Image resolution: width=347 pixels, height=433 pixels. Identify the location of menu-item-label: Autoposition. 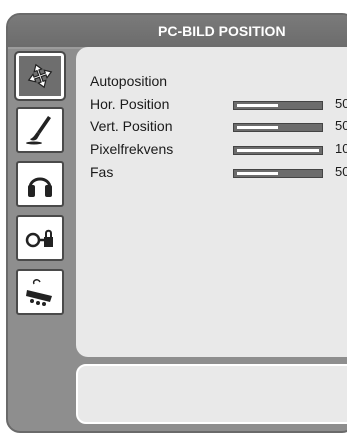
(129, 81).